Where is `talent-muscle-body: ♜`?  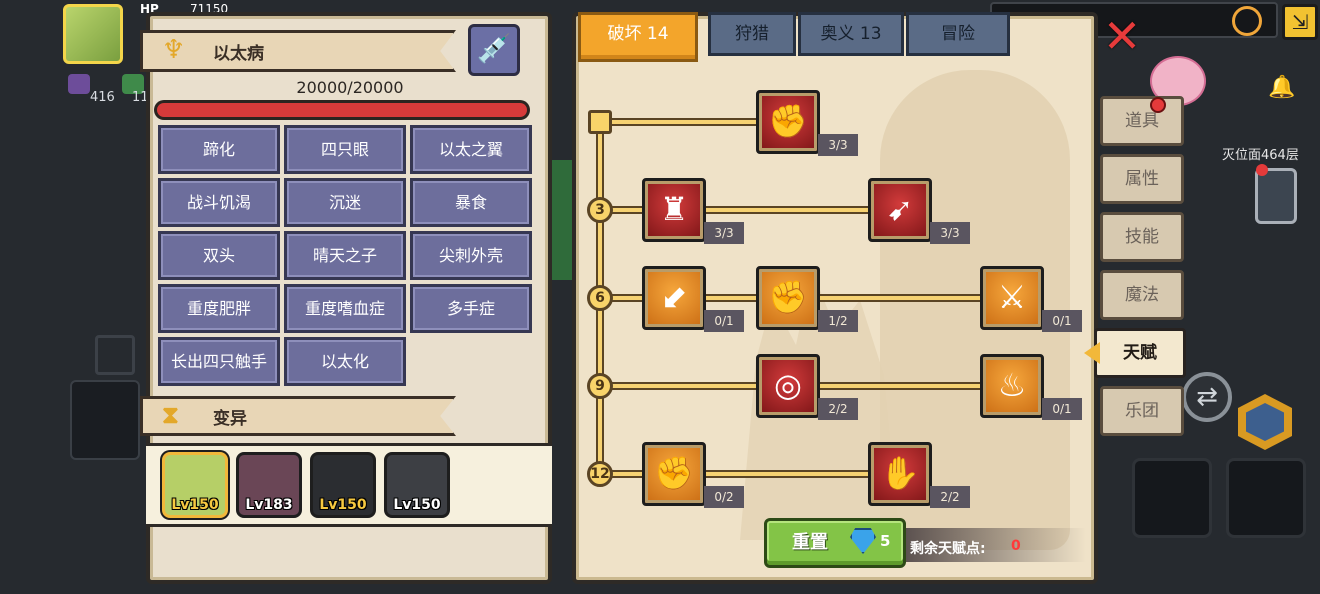
talent-muscle-body: ♜ is located at coordinates (674, 210).